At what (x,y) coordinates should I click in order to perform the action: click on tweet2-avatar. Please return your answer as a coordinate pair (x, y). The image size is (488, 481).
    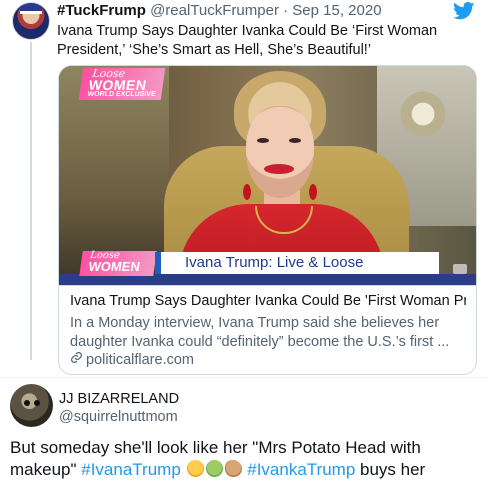
    Looking at the image, I should click on (31, 405).